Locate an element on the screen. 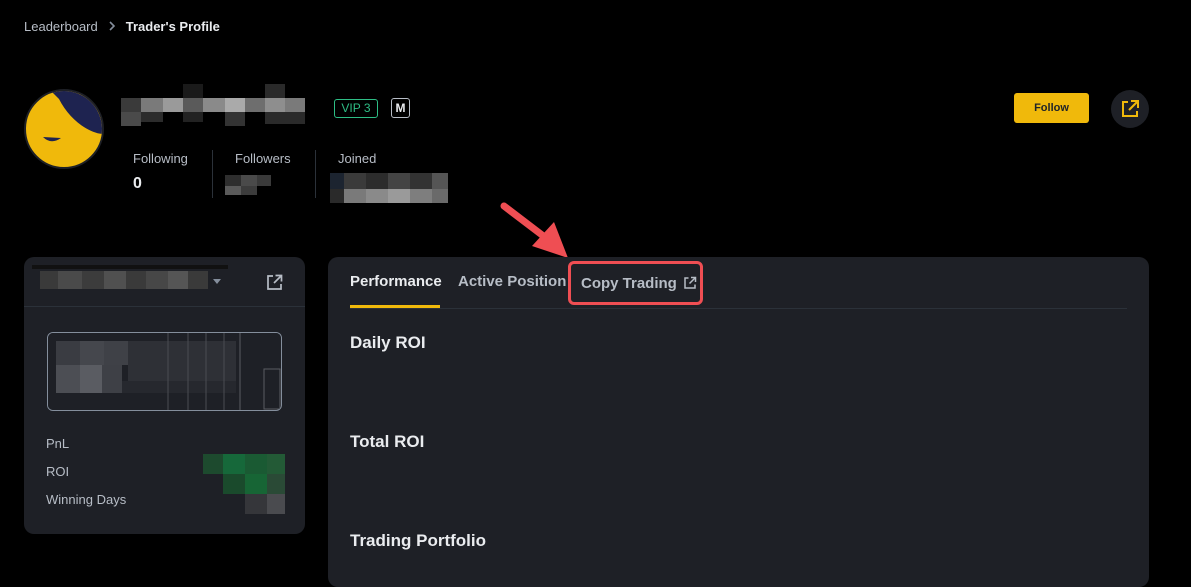  breadcrumb-leaderboard-link: Leaderboard is located at coordinates (61, 26).